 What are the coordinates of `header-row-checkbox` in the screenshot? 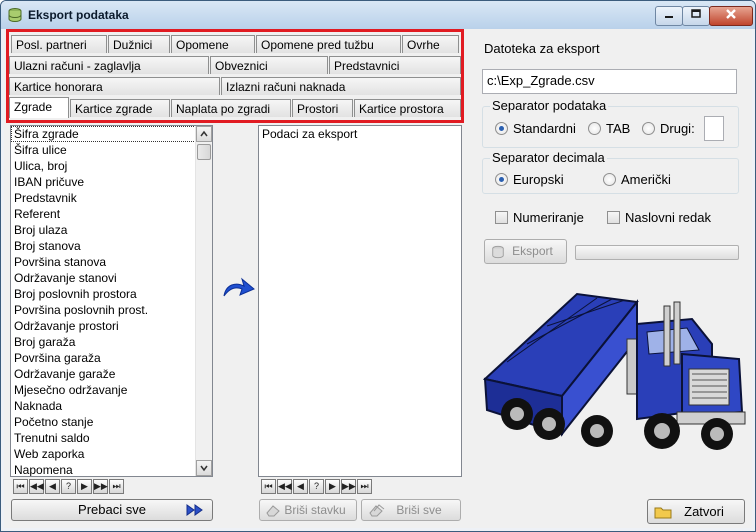 It's located at (613, 217).